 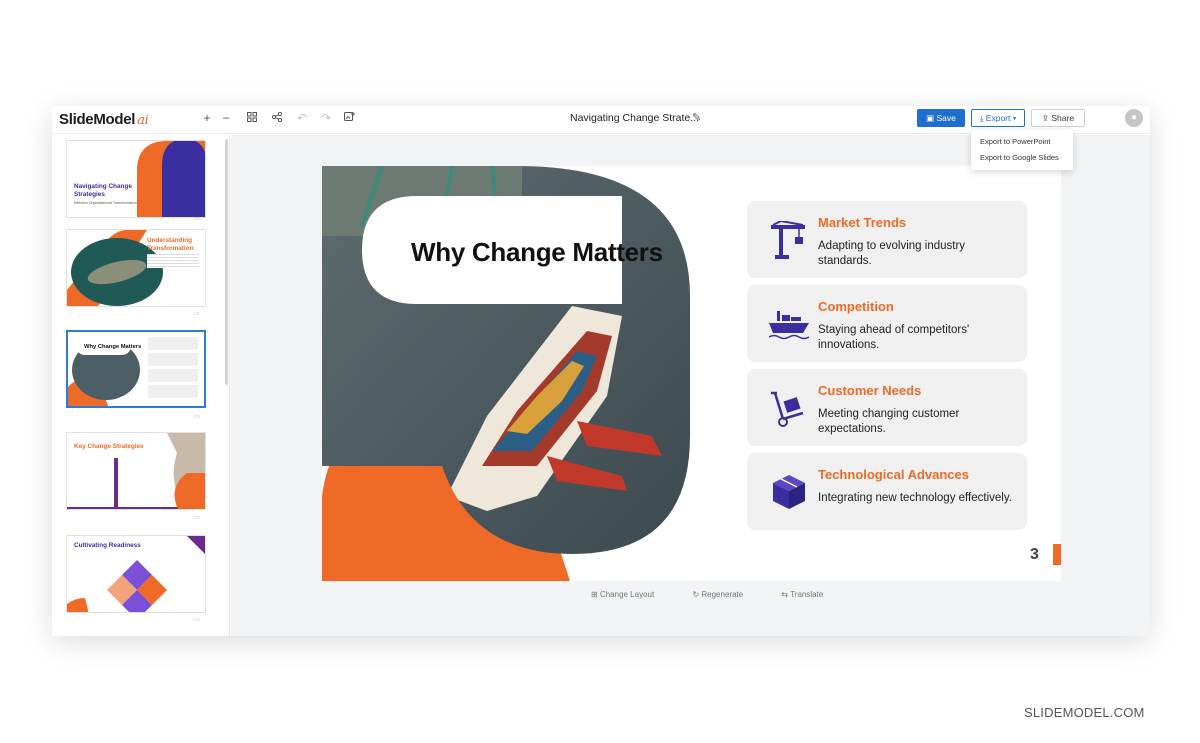 What do you see at coordinates (1022, 158) in the screenshot?
I see `export-google-slides-item: Export to Google Slides` at bounding box center [1022, 158].